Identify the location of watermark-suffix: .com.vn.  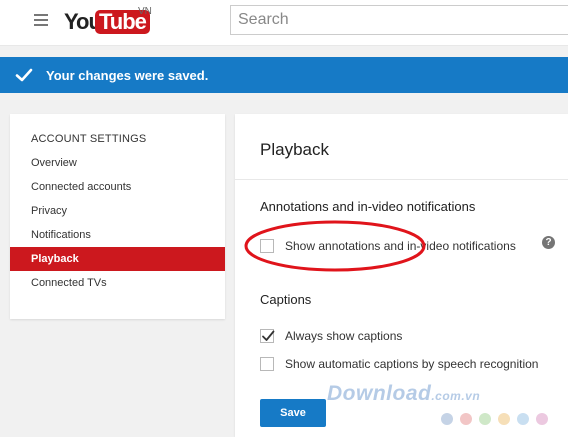
(456, 396).